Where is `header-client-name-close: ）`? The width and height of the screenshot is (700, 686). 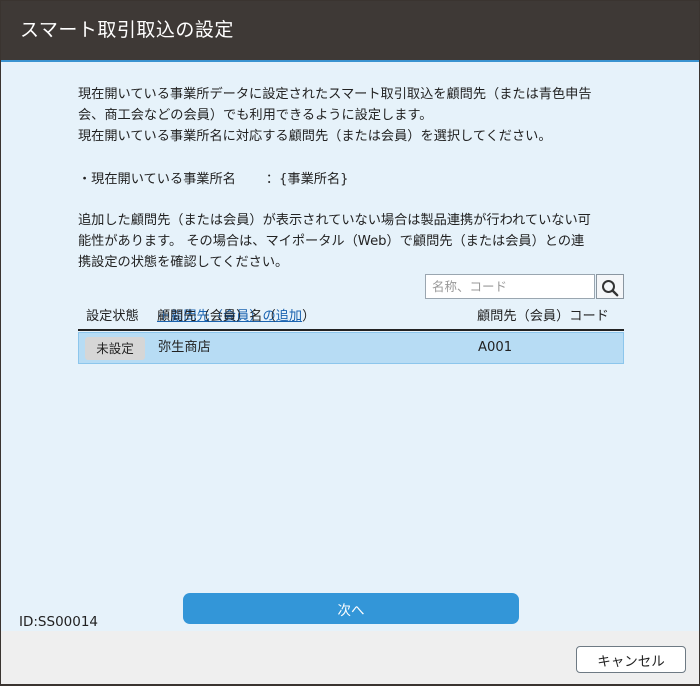
header-client-name-close: ） is located at coordinates (309, 316).